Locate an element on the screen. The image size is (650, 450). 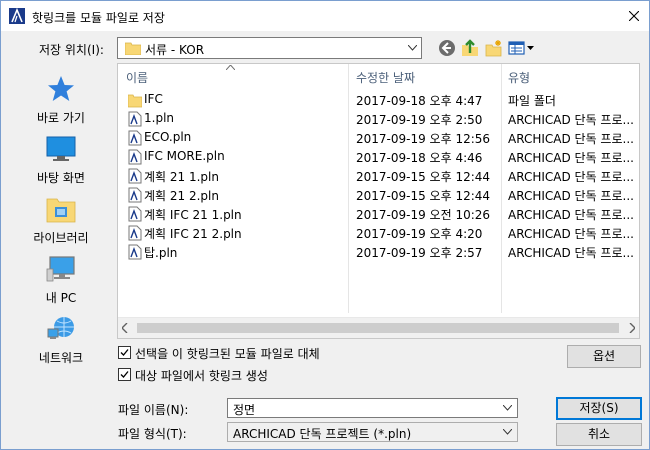
scroll-left-icon is located at coordinates (125, 328).